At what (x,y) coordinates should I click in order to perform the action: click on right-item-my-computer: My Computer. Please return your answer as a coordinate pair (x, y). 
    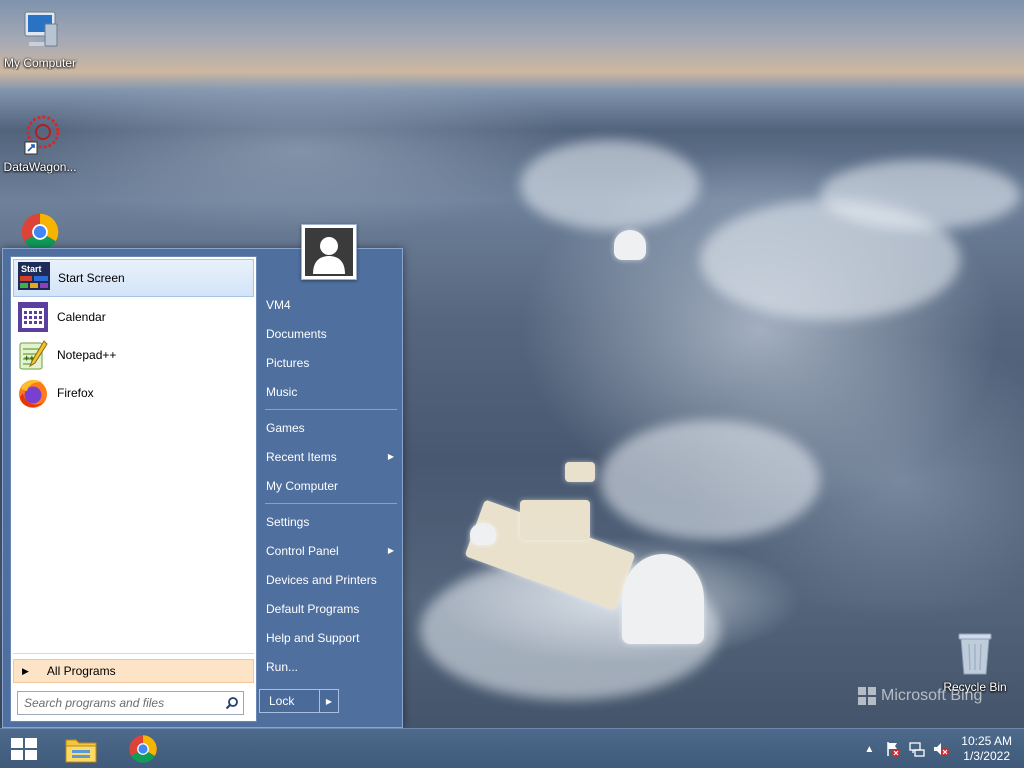
    Looking at the image, I should click on (329, 485).